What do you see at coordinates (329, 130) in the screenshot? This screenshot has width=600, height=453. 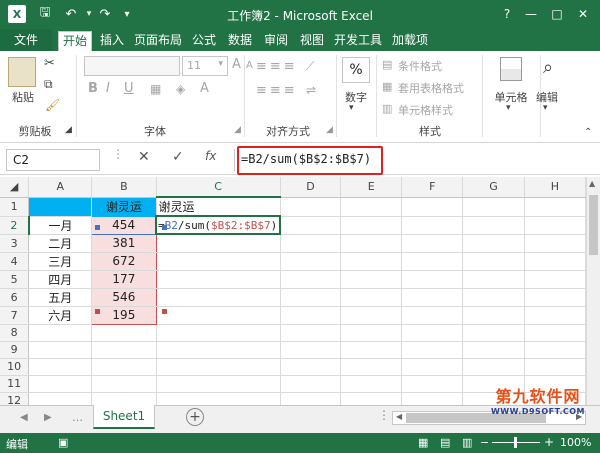 I see `alignment-launcher-icon: ◢` at bounding box center [329, 130].